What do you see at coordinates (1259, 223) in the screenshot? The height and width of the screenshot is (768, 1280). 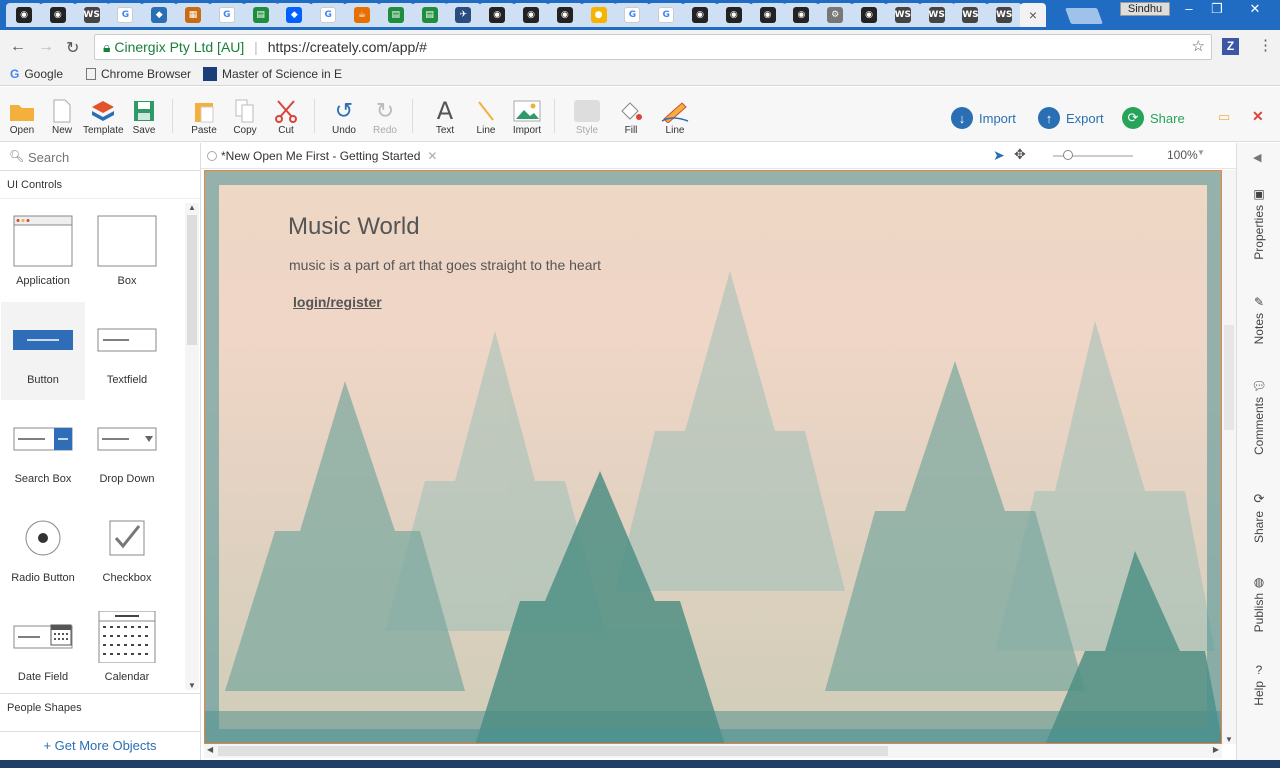 I see `rail-properties: ▣ Properties` at bounding box center [1259, 223].